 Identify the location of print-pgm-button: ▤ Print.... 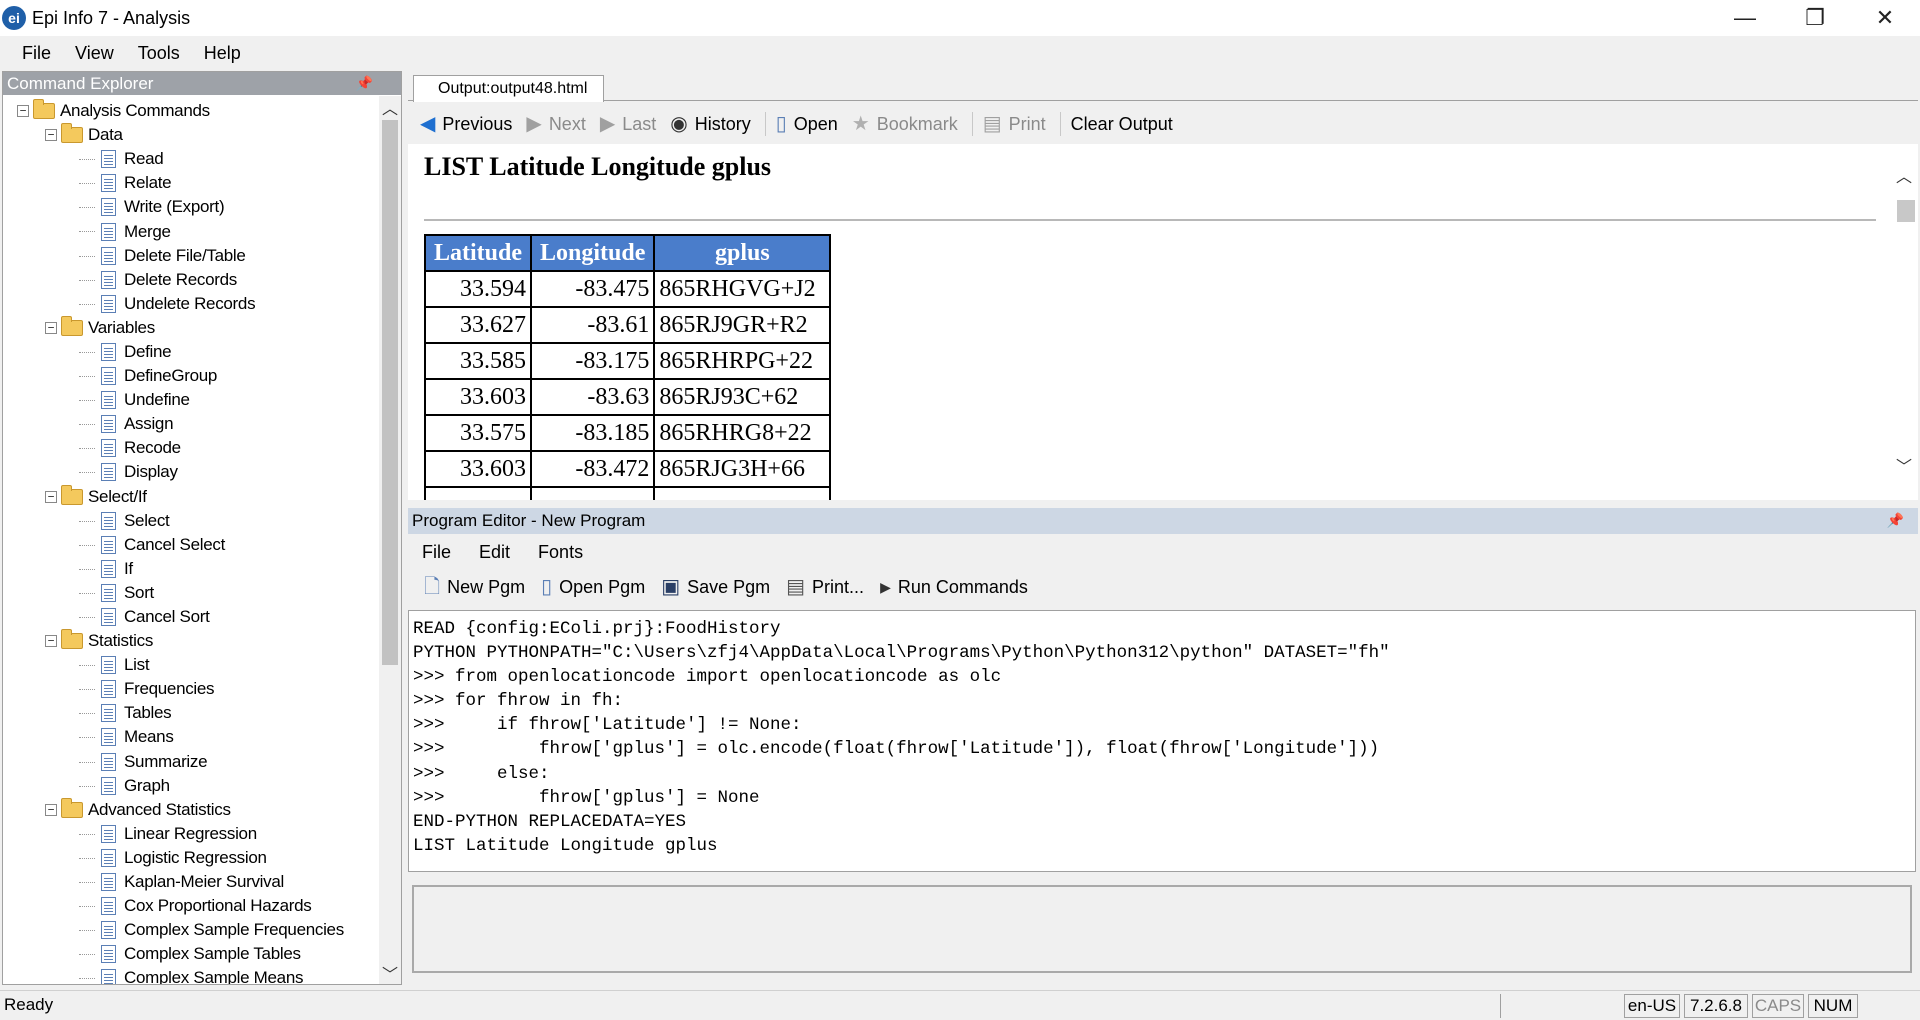
(825, 587).